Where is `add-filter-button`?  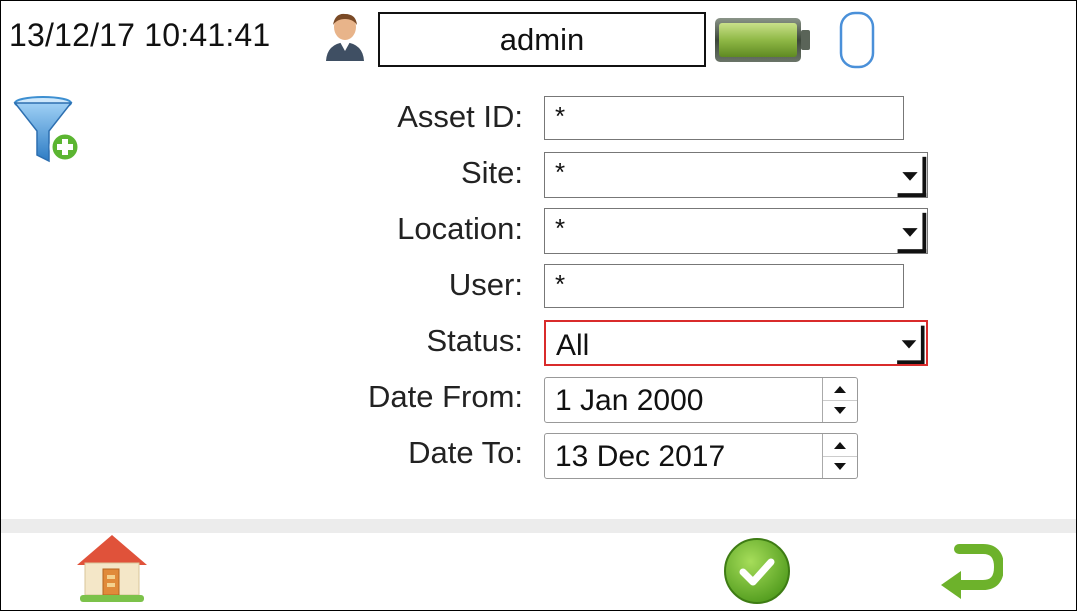
add-filter-button is located at coordinates (50, 130).